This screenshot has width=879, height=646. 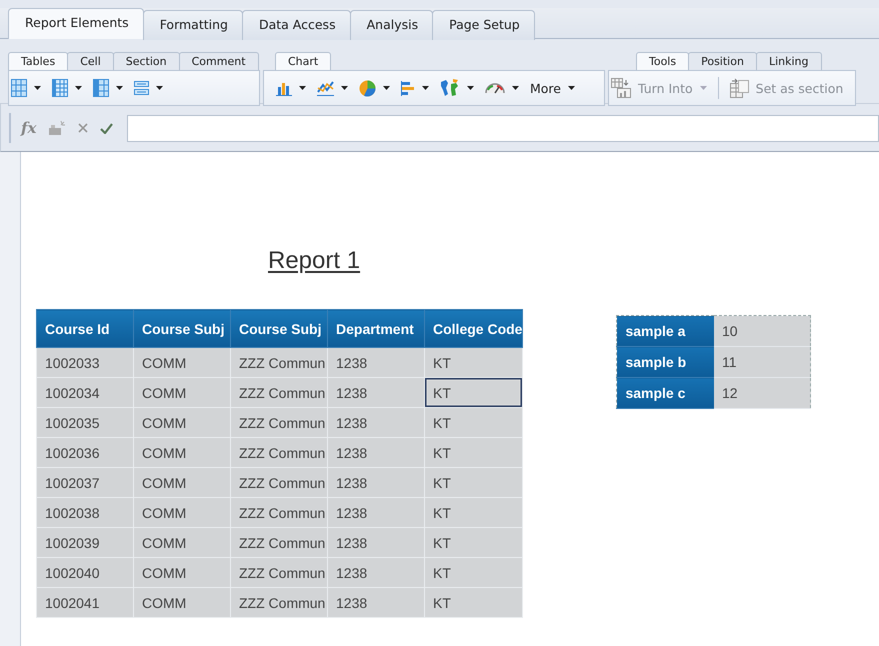 I want to click on table-cell: 1002038, so click(x=85, y=513).